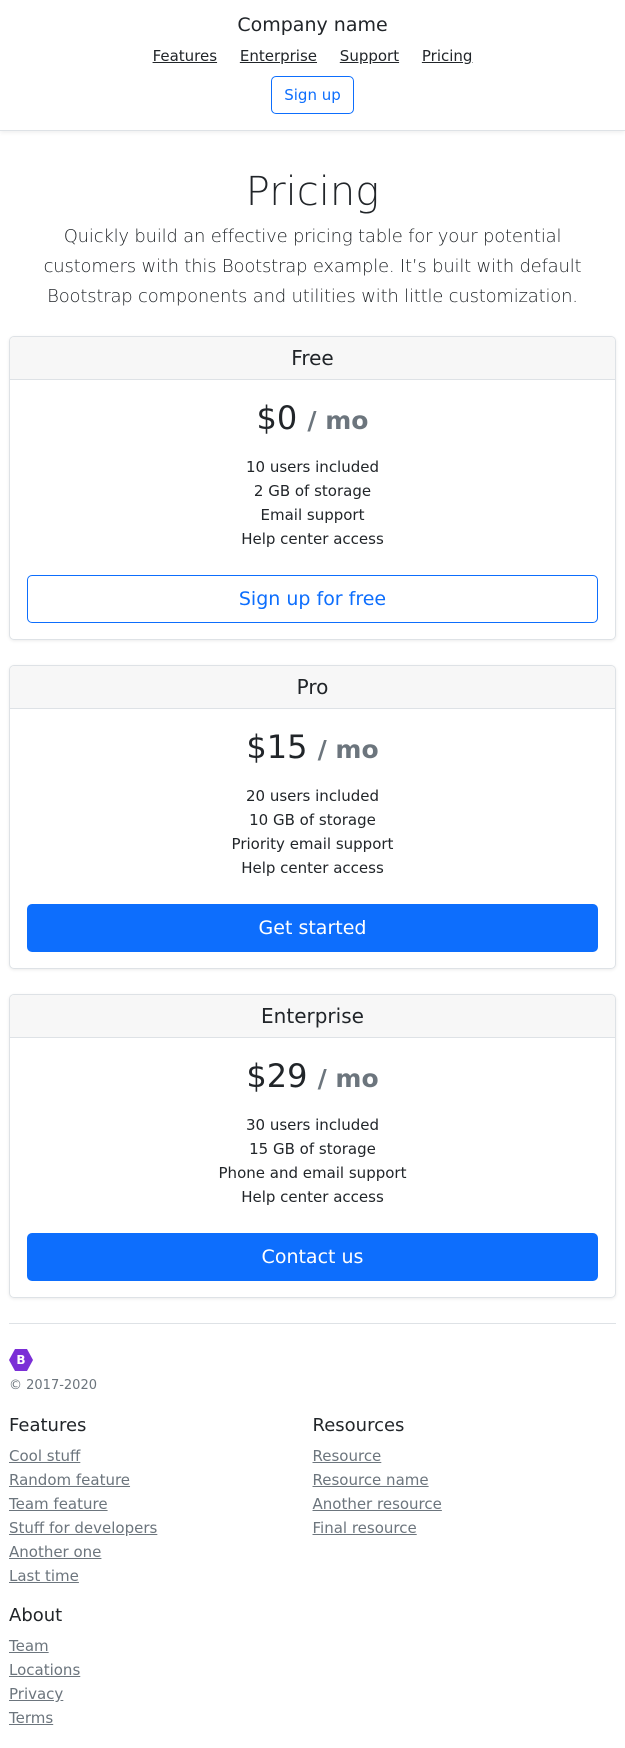 The width and height of the screenshot is (625, 1748). Describe the element at coordinates (312, 358) in the screenshot. I see `plan-name: Free` at that location.